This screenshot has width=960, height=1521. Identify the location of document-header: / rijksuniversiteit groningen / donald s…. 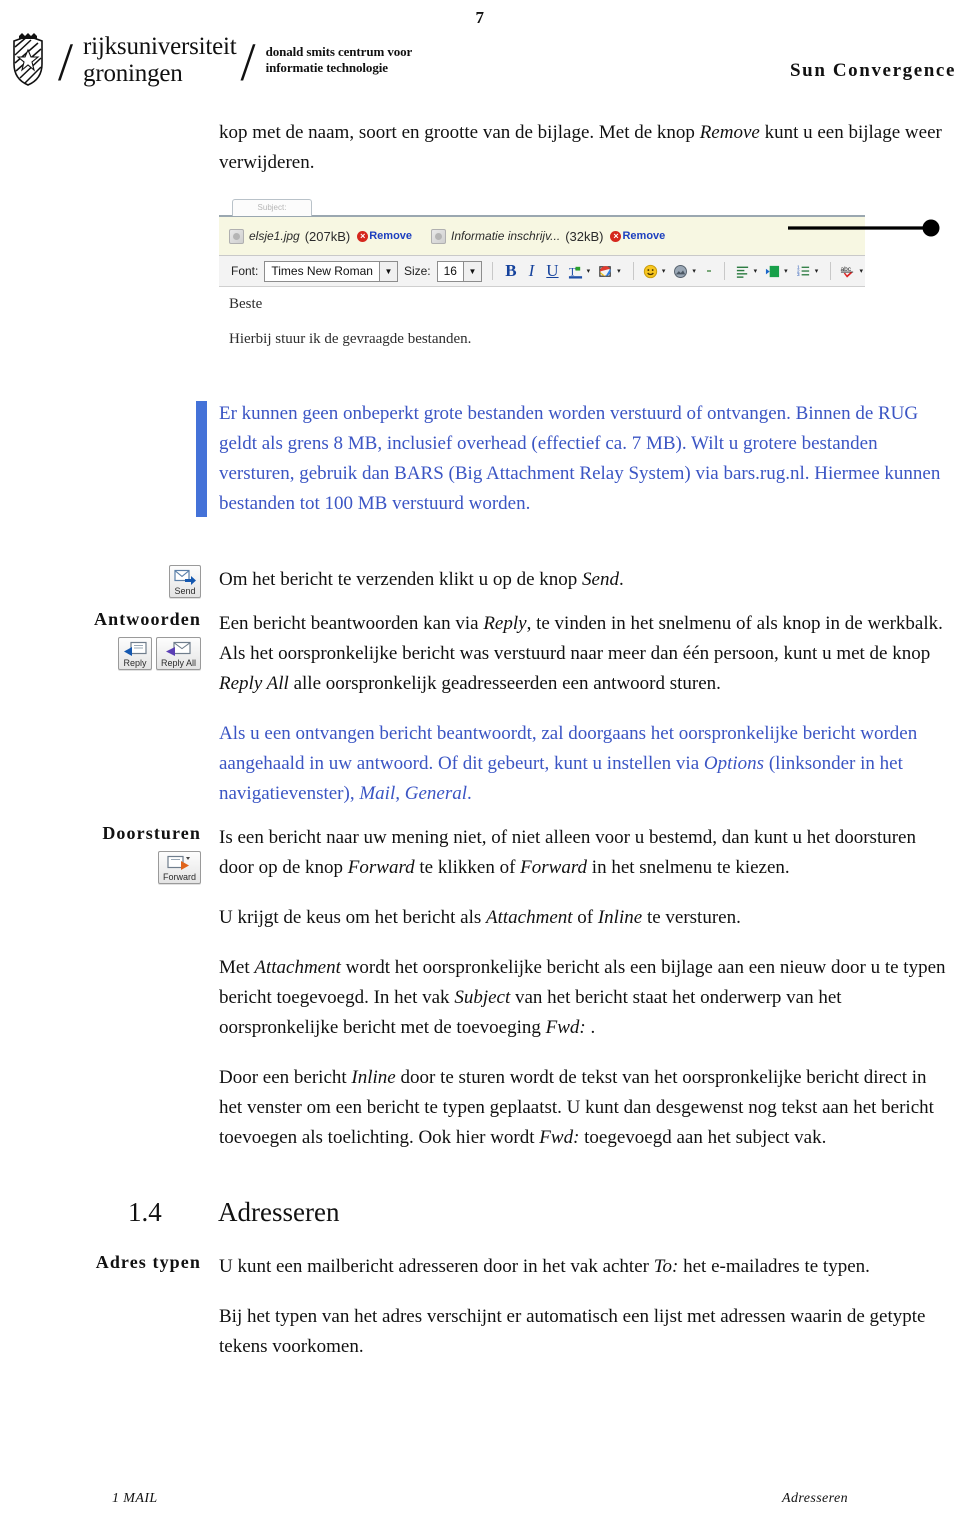
(480, 60).